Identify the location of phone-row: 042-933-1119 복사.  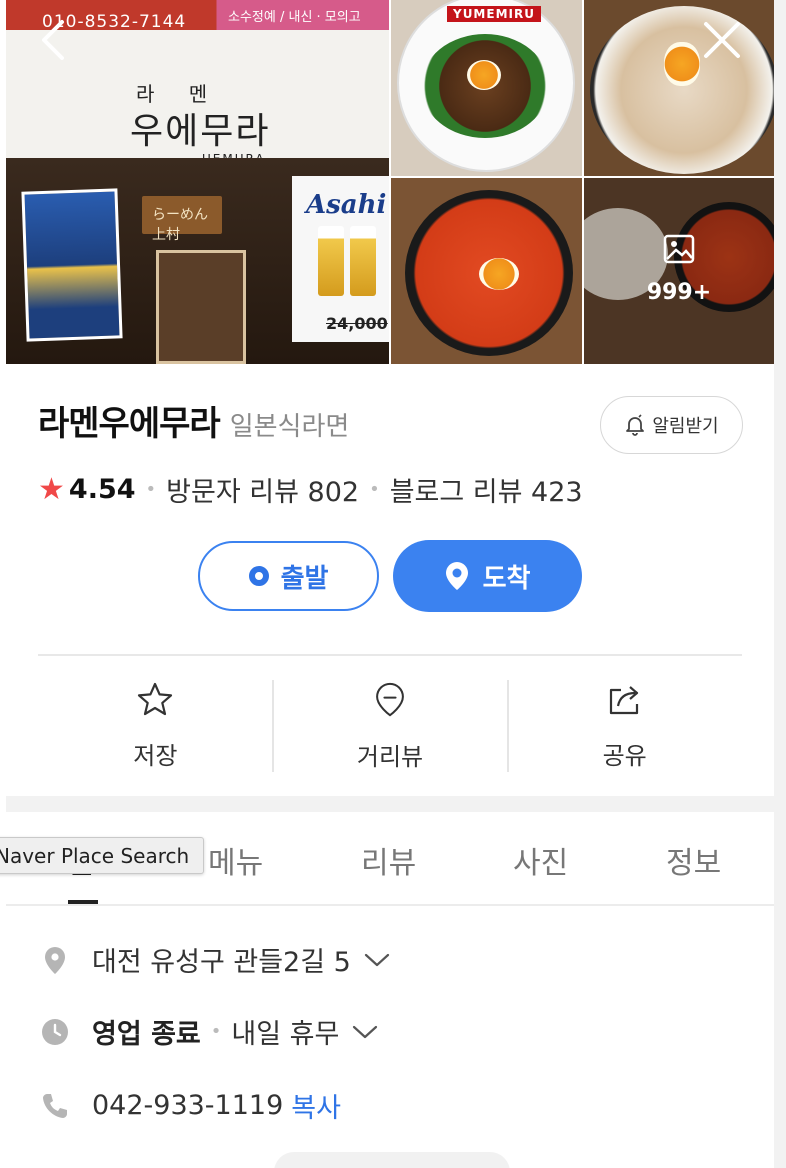
(190, 1105).